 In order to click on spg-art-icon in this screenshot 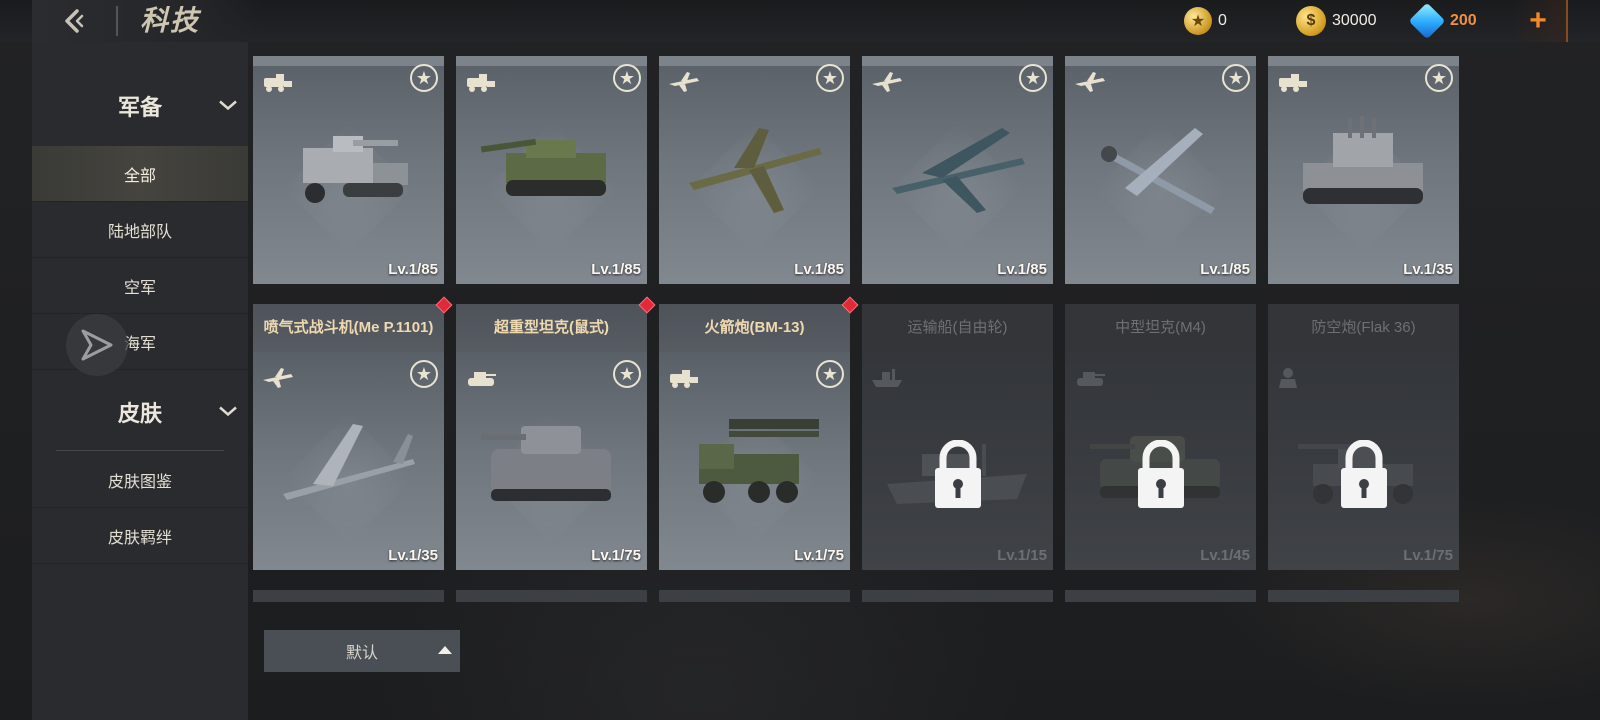, I will do `click(543, 167)`.